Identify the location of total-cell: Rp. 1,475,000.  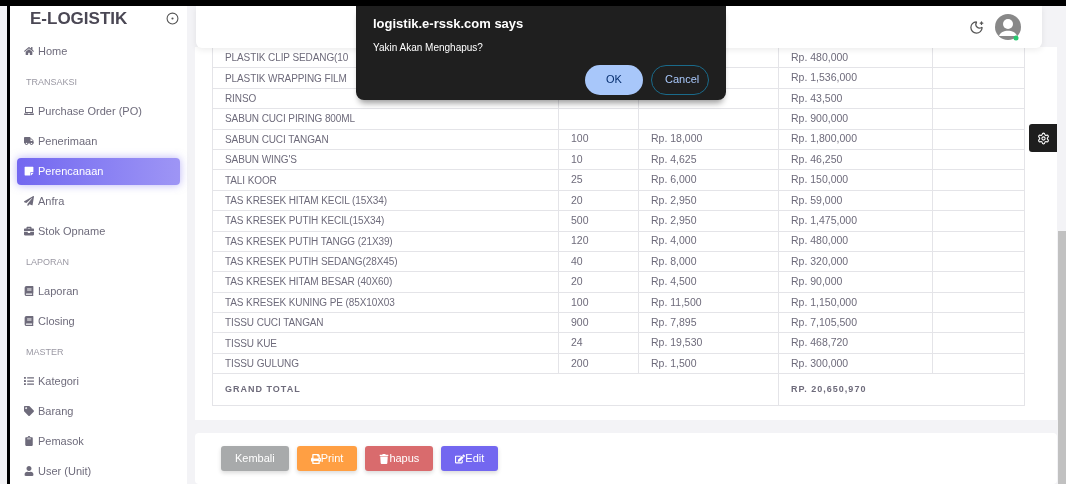
(856, 221).